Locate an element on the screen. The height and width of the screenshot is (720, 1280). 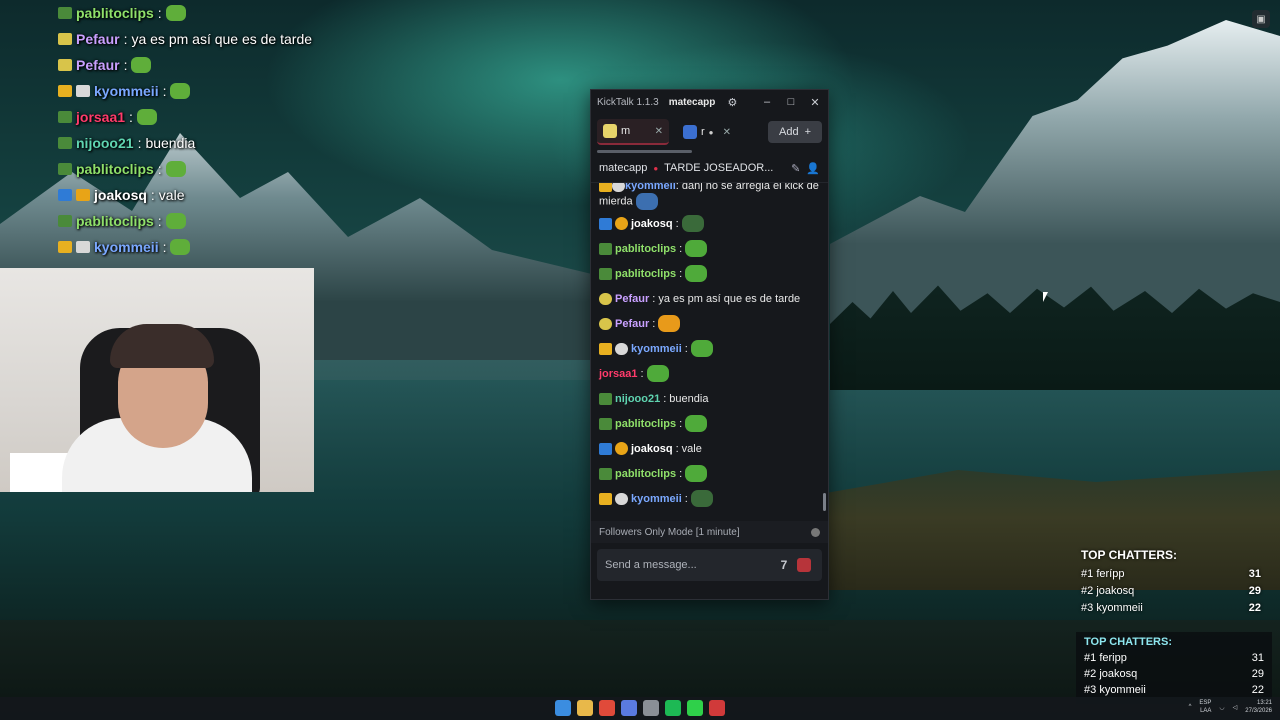
overlay-chat-line: Pefaur: is located at coordinates (208, 65).